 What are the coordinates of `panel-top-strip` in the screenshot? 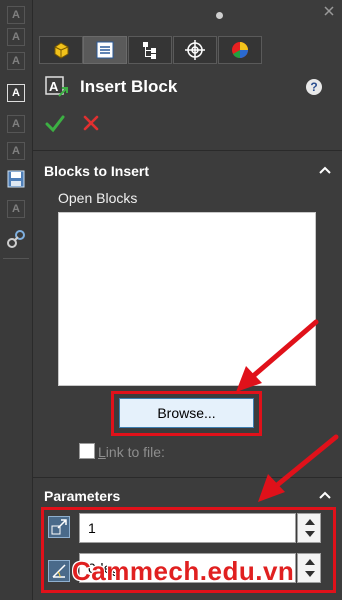 It's located at (187, 17).